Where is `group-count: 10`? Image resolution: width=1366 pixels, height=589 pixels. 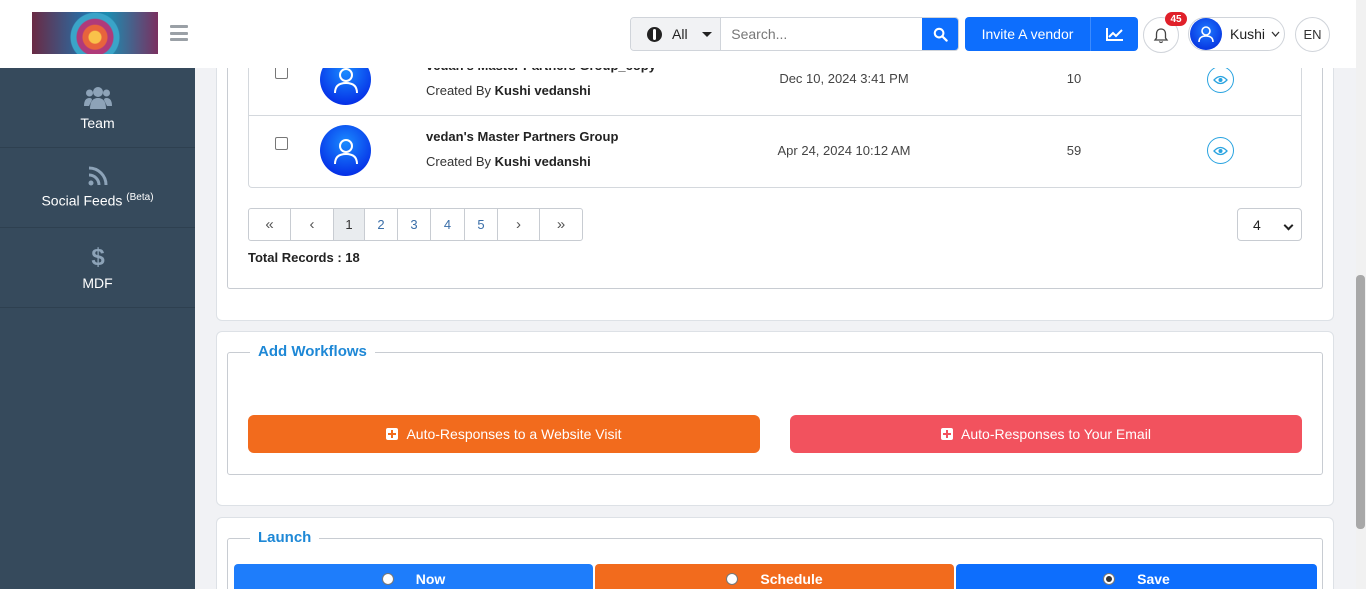 group-count: 10 is located at coordinates (1074, 78).